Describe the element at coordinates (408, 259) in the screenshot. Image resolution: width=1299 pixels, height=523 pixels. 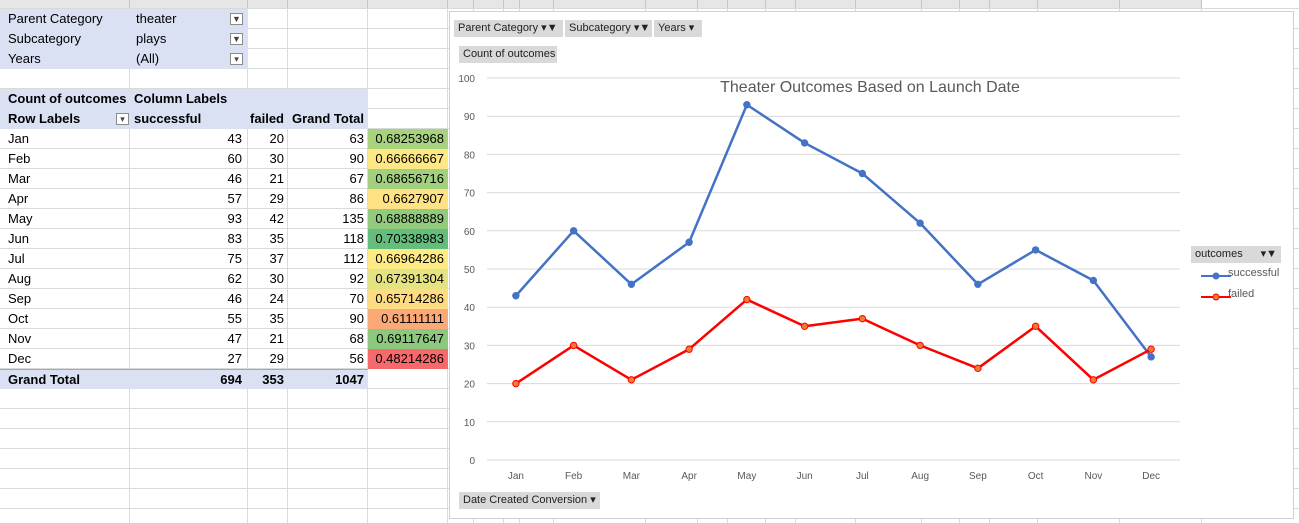
I see `success-rate-cell: 0.66964286` at that location.